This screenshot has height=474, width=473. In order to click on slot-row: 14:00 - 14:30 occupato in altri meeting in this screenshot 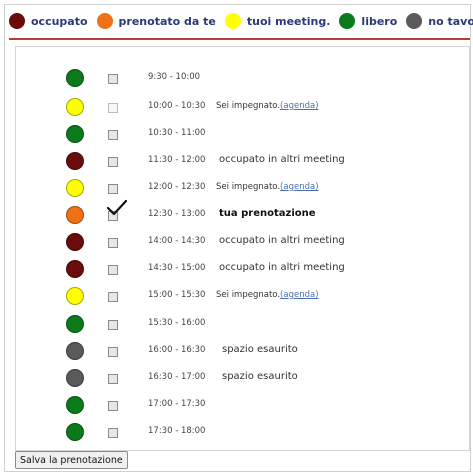, I will do `click(243, 243)`.